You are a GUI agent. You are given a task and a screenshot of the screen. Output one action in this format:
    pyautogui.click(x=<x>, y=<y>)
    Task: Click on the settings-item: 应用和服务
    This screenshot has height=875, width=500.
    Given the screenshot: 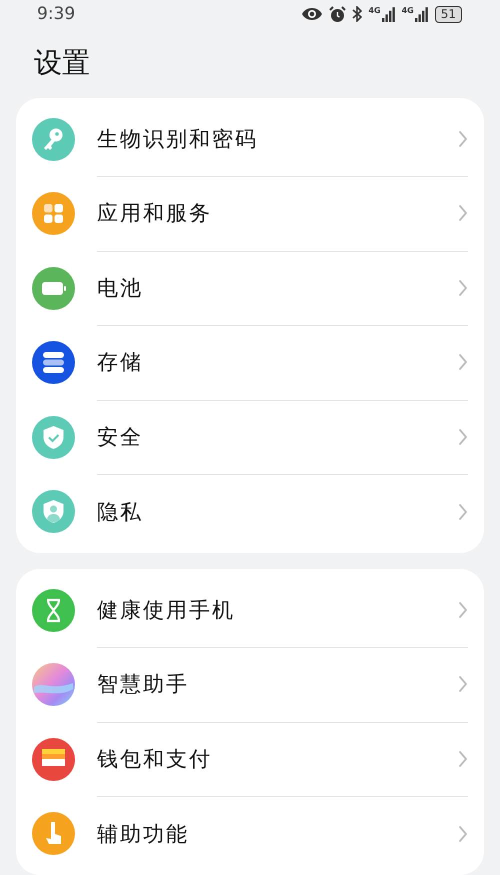 What is the action you would take?
    pyautogui.click(x=277, y=213)
    